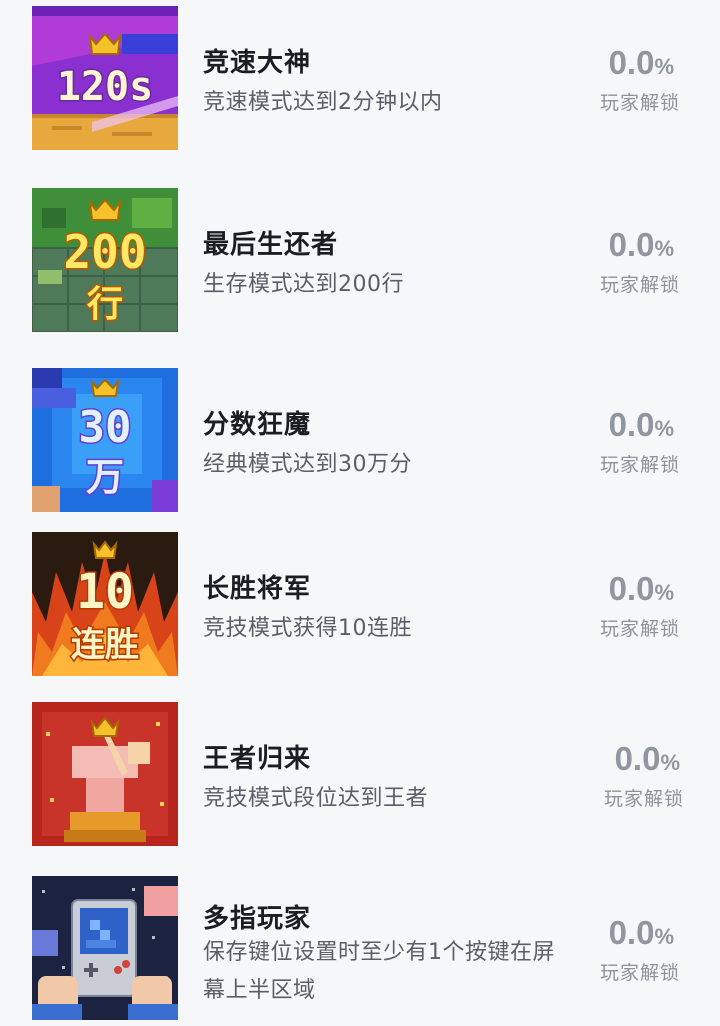 The image size is (720, 1026). What do you see at coordinates (257, 759) in the screenshot?
I see `achievement-title: 王者归来` at bounding box center [257, 759].